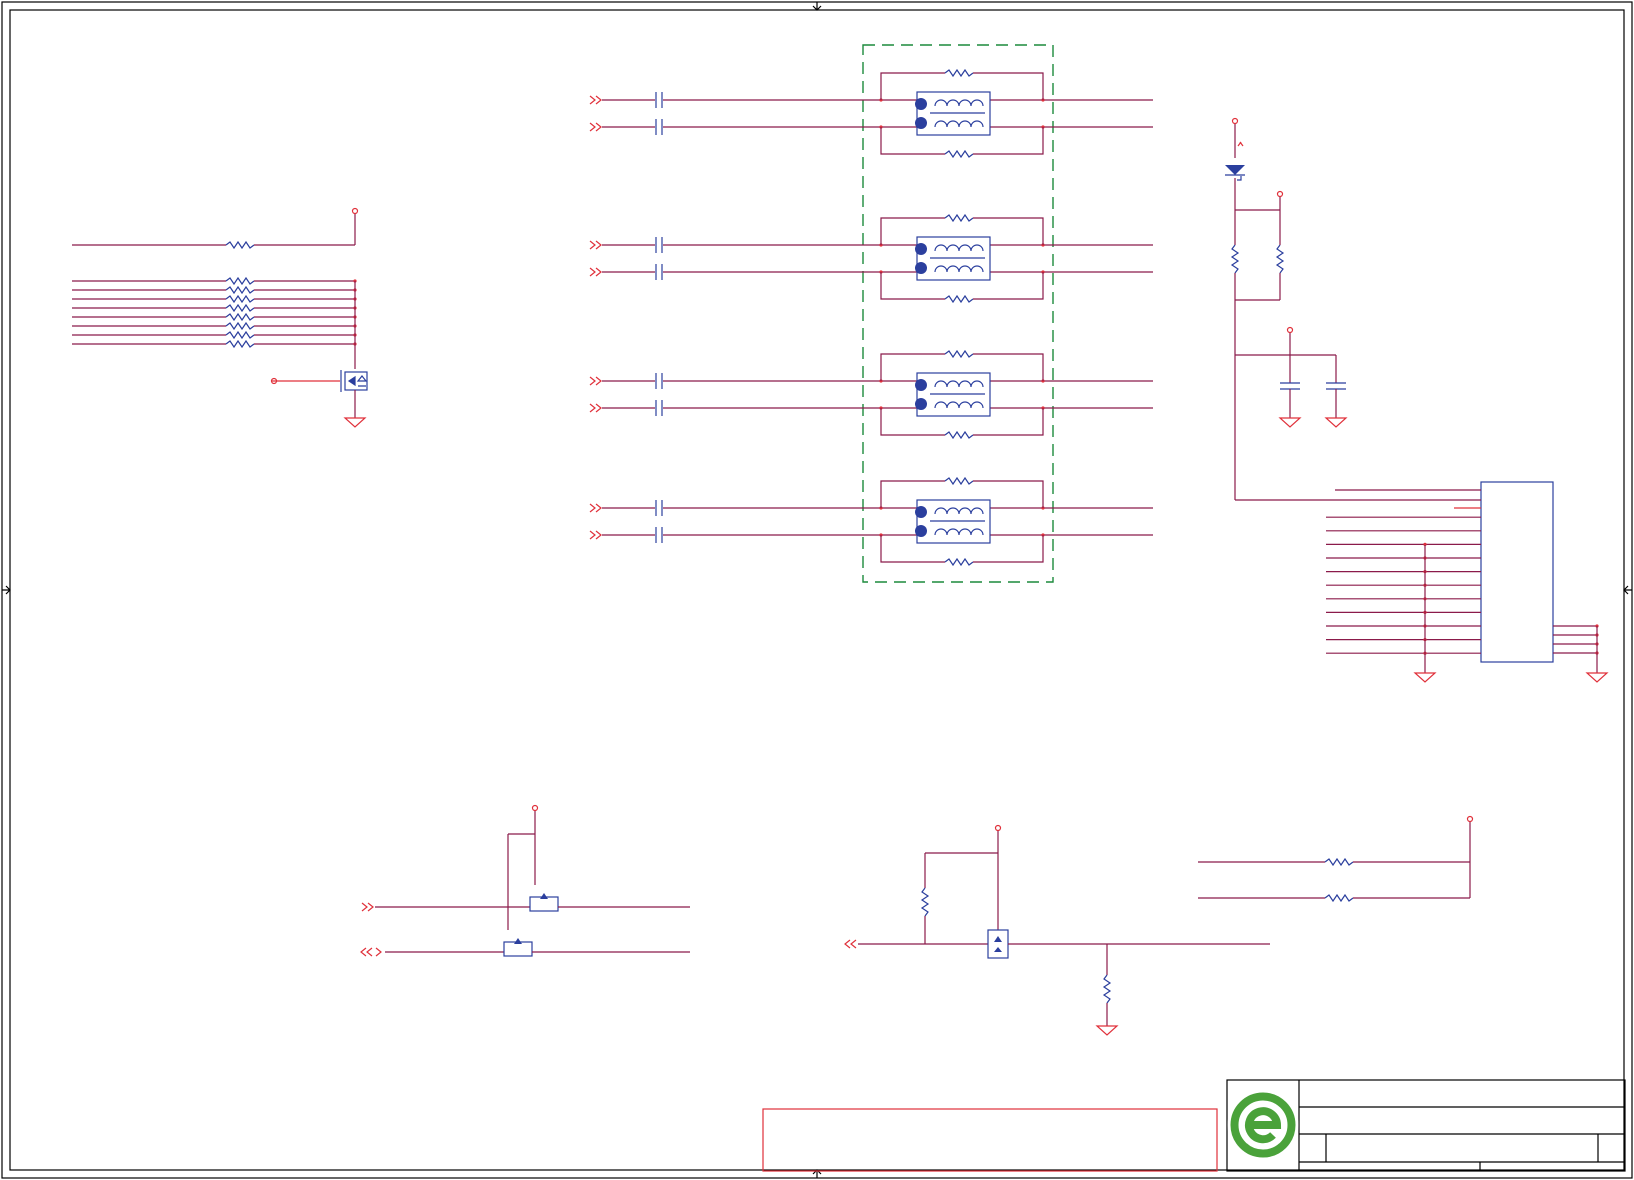 The height and width of the screenshot is (1180, 1634). I want to click on connector, so click(1517, 572).